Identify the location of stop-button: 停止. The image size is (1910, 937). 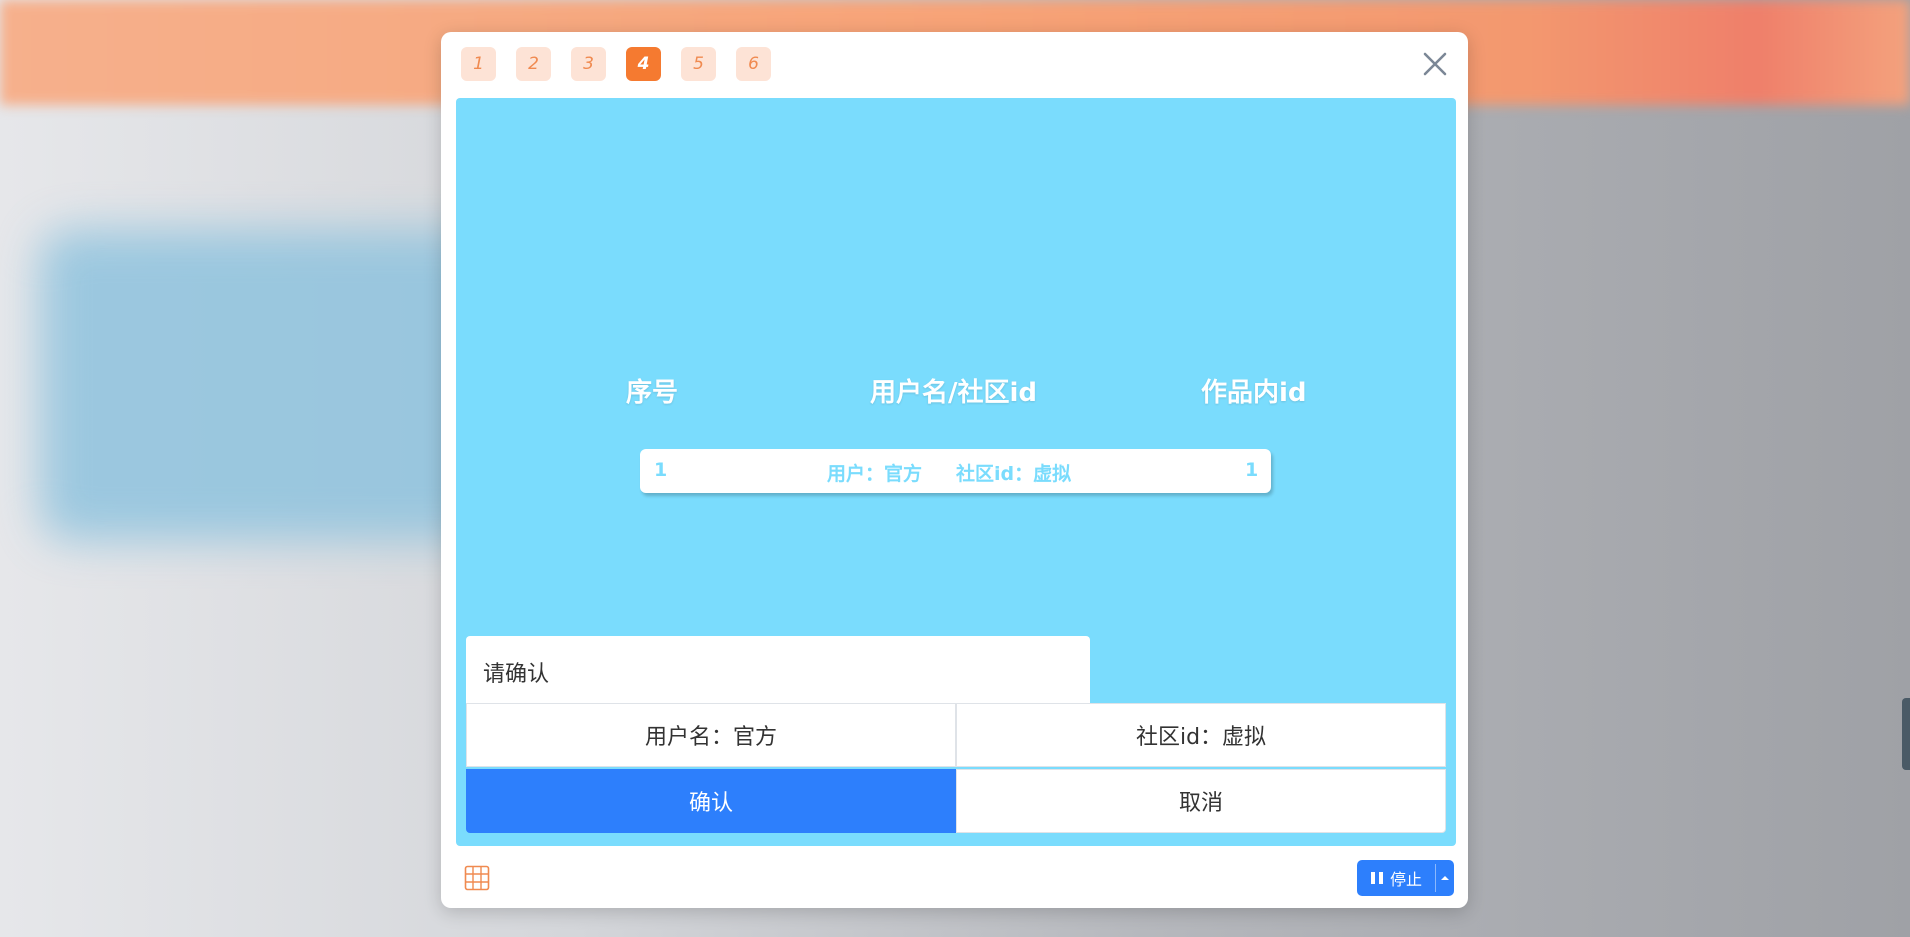
(1396, 878).